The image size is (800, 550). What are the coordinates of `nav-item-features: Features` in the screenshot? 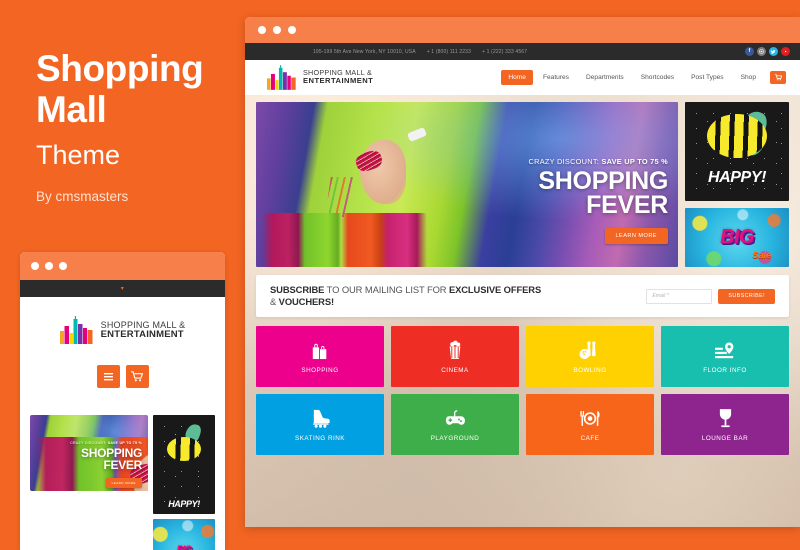 It's located at (556, 77).